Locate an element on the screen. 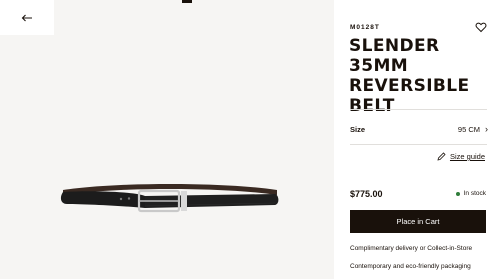 This screenshot has height=279, width=500. size-guide-link: Size guide is located at coordinates (461, 156).